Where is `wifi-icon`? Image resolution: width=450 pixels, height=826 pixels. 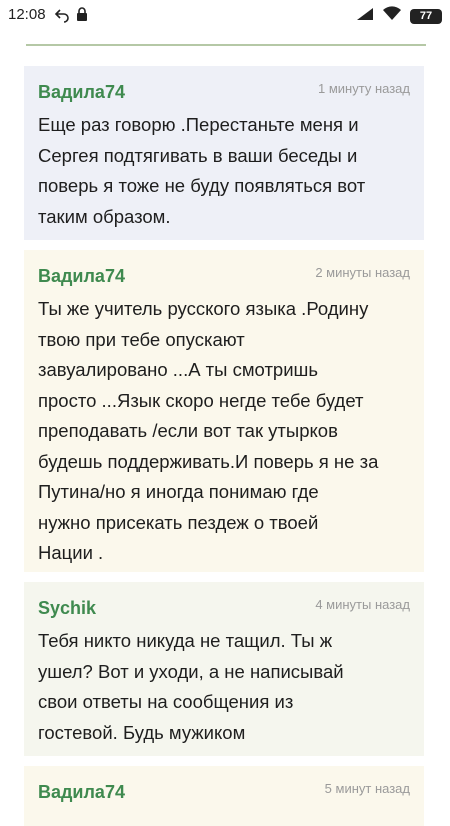 wifi-icon is located at coordinates (392, 16).